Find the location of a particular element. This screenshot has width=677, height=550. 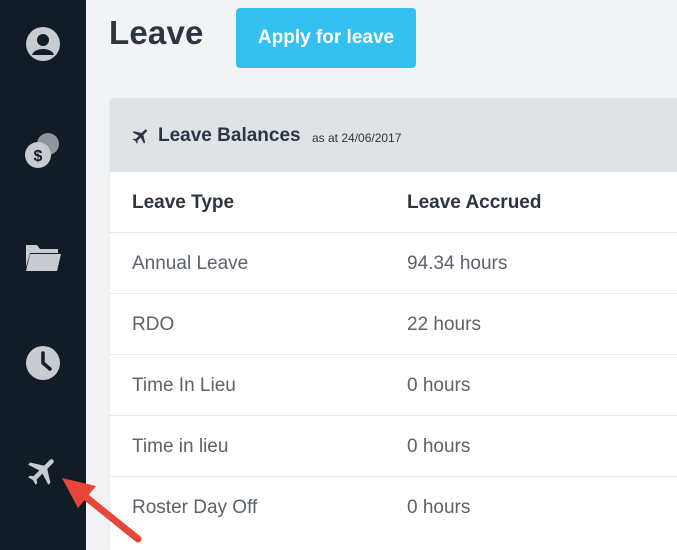

table-row: Roster Day Off 0 hours is located at coordinates (393, 507).